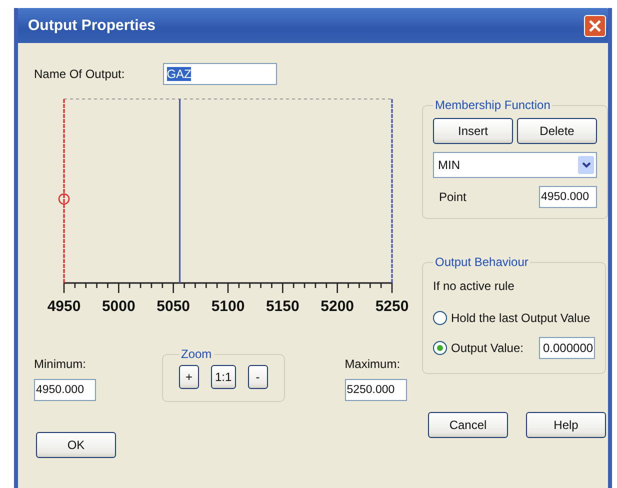 This screenshot has height=488, width=617. I want to click on tick-label: 5100, so click(228, 306).